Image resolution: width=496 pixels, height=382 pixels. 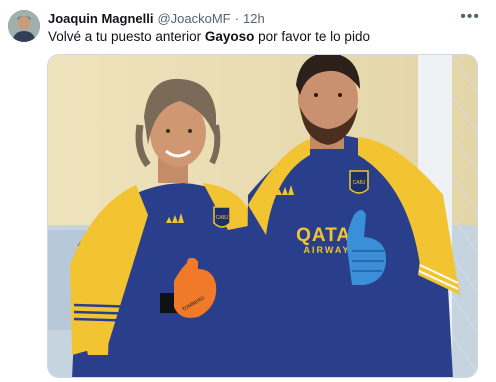 I want to click on post-header: Joaquin Magnelli @JoackoMF · 12h, so click(x=267, y=18).